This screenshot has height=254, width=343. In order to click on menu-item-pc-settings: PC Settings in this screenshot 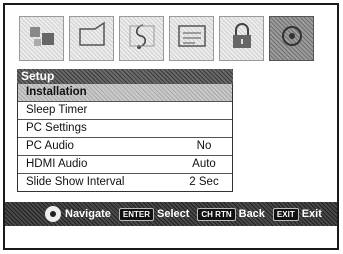, I will do `click(125, 128)`.